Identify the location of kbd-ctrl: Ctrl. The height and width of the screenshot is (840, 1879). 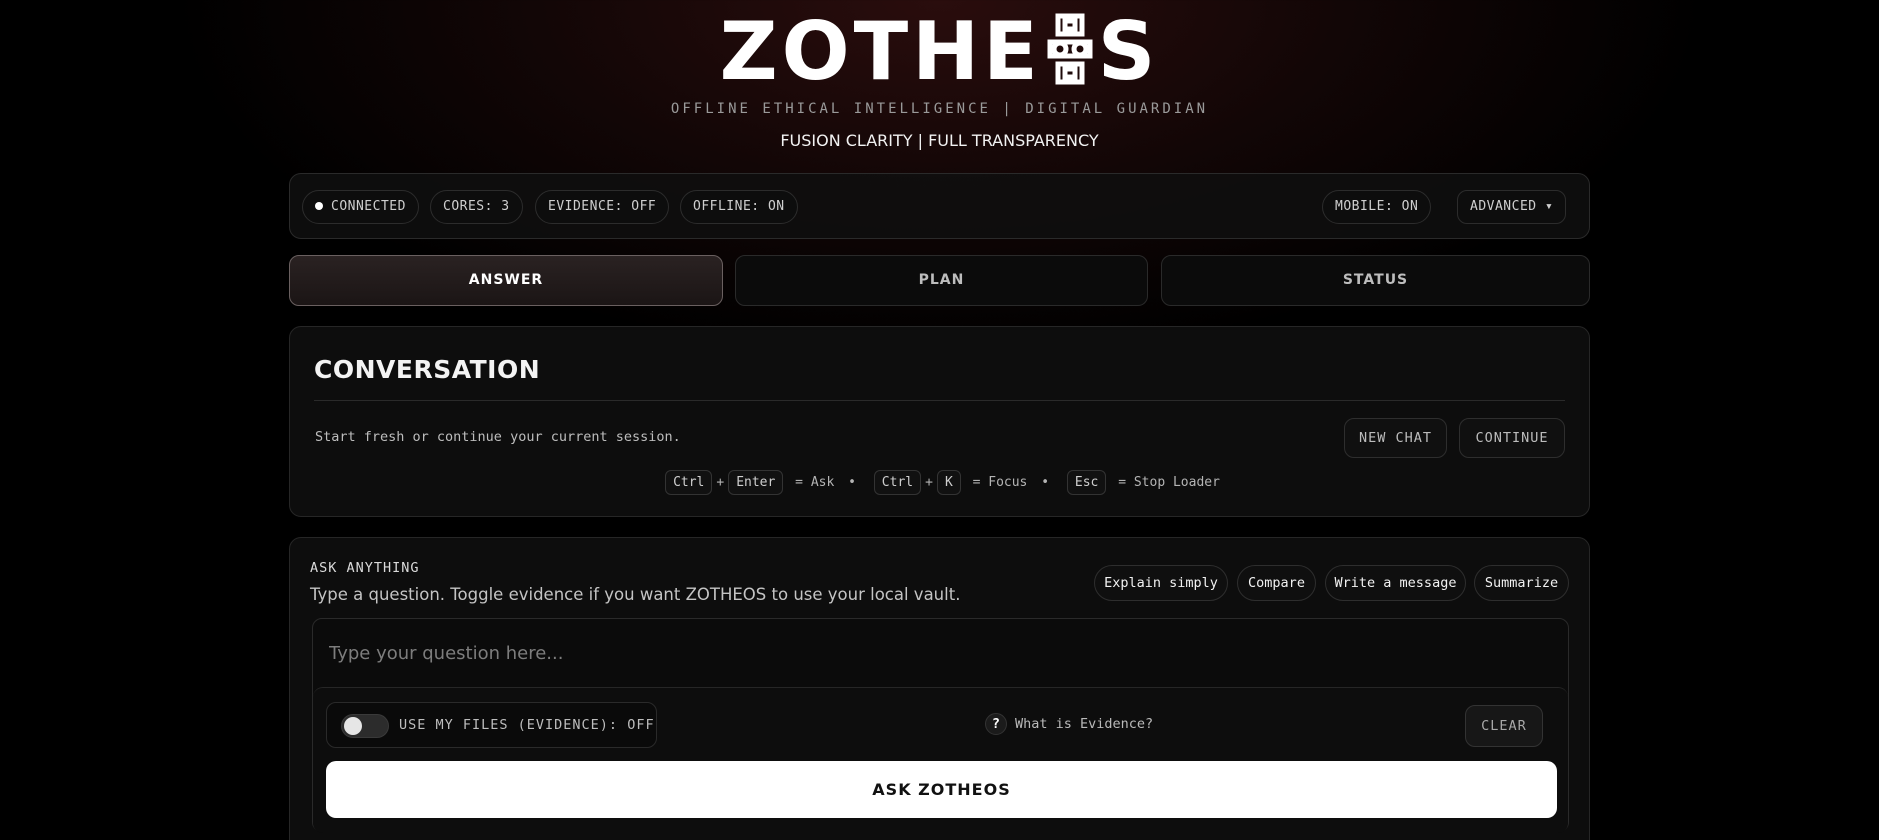
(689, 482).